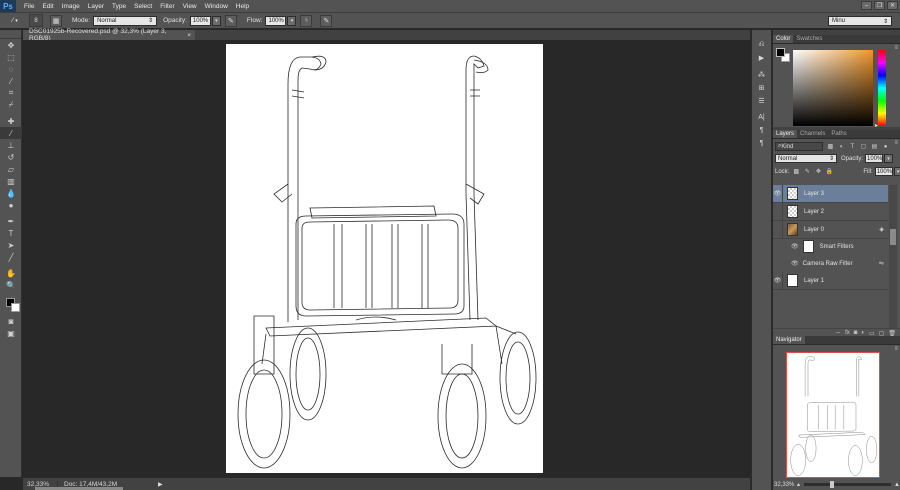  Describe the element at coordinates (798, 484) in the screenshot. I see `zoom-out-icon: ▴` at that location.